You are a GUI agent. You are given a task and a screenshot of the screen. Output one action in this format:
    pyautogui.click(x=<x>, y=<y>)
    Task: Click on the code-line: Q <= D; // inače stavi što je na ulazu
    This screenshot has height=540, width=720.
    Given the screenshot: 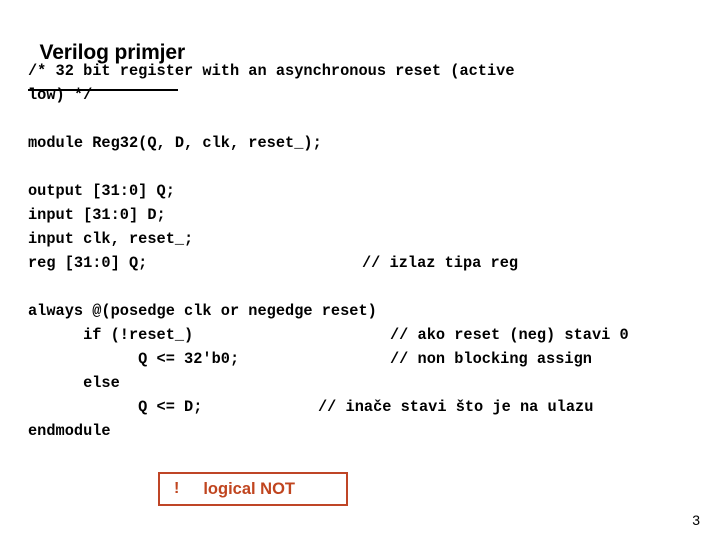 What is the action you would take?
    pyautogui.click(x=370, y=407)
    